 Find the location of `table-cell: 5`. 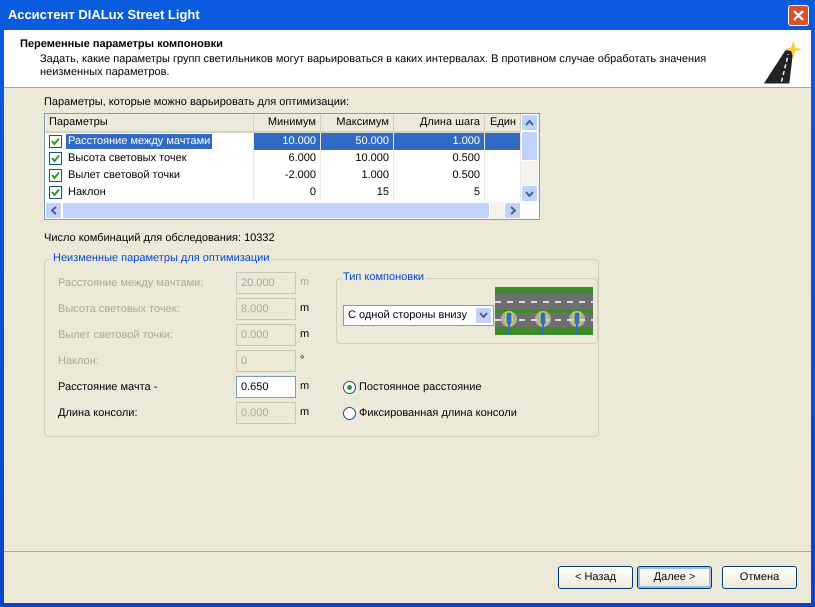

table-cell: 5 is located at coordinates (439, 193).